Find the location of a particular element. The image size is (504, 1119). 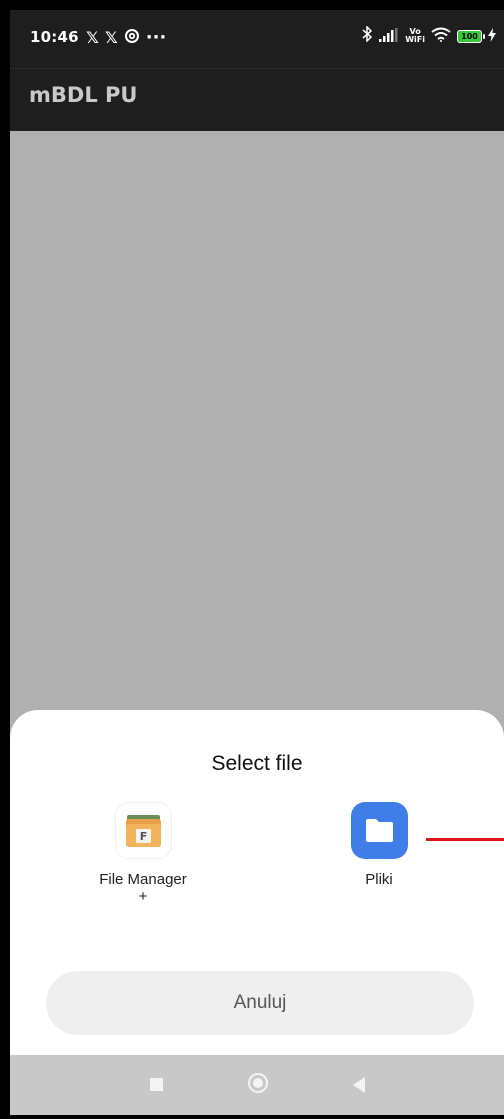

sheet-title: Select file is located at coordinates (257, 763).